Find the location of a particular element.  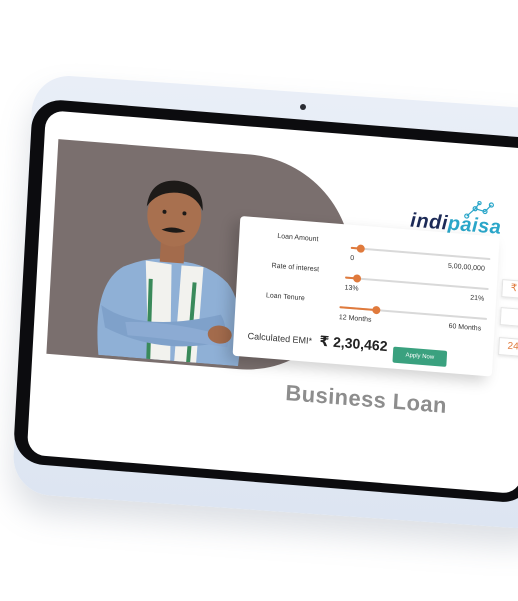

interest-max: 21% is located at coordinates (477, 298).